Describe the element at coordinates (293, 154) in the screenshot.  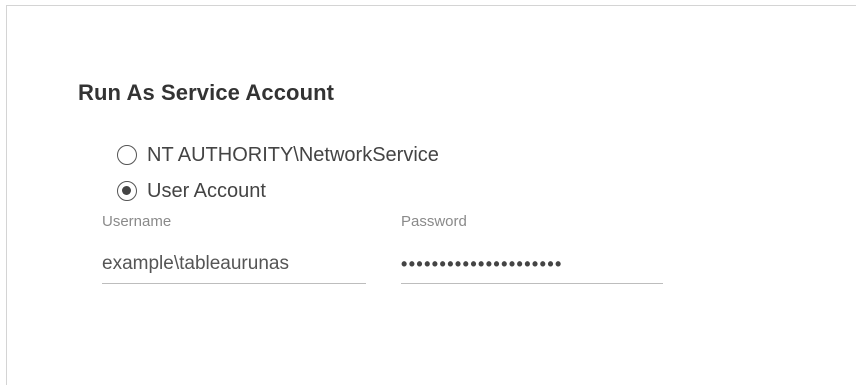
I see `radio-label-network-service: NT AUTHORITY\NetworkService` at that location.